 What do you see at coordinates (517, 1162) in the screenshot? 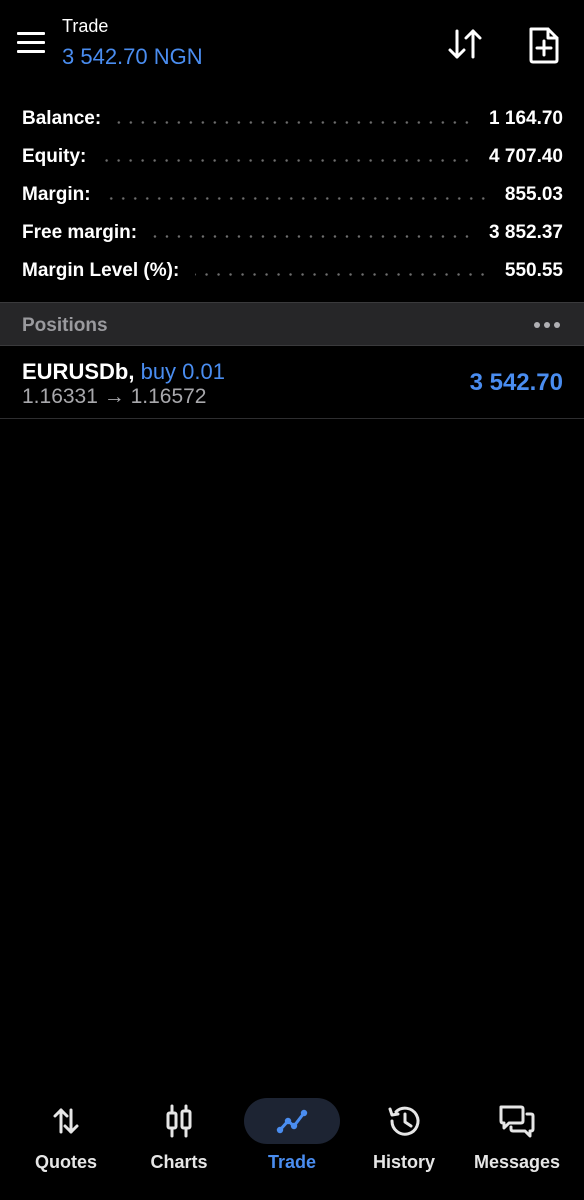
I see `nav-label: Messages` at bounding box center [517, 1162].